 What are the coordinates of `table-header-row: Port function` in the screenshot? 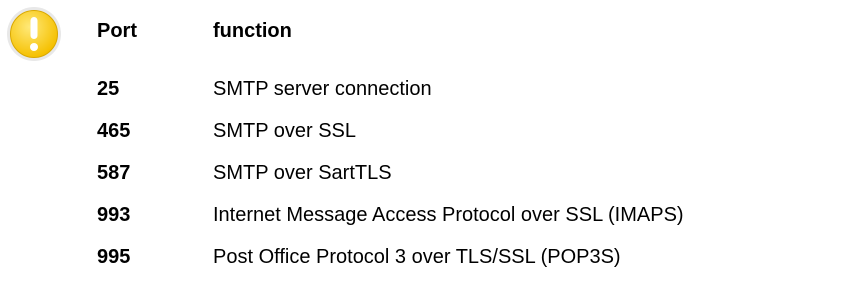 It's located at (390, 38).